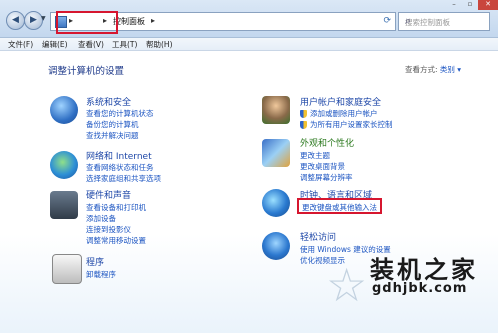 This screenshot has height=333, width=498. What do you see at coordinates (64, 205) in the screenshot?
I see `hardware-sound-icon` at bounding box center [64, 205].